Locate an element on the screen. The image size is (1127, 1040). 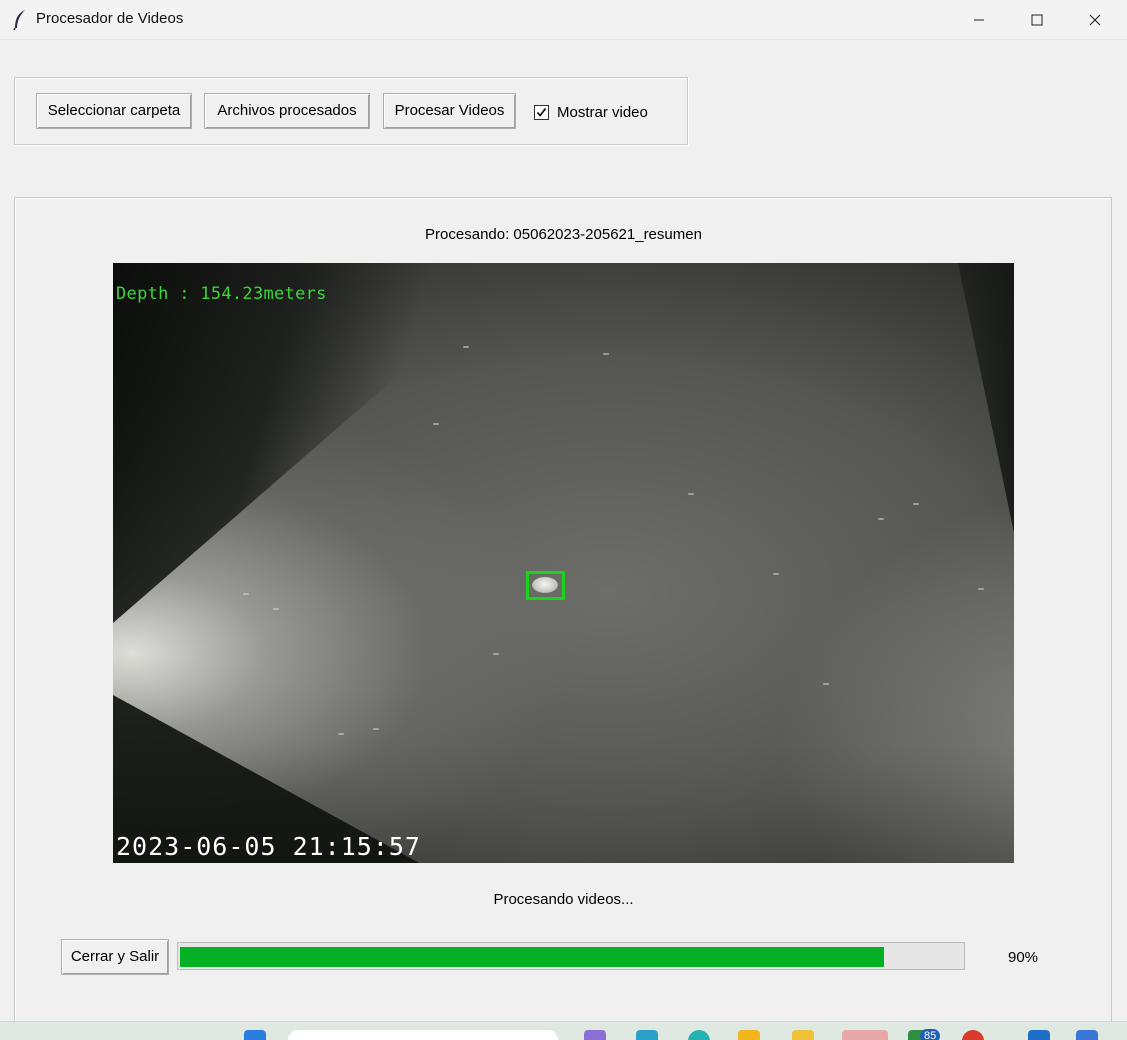
show-video-checkbox: Mostrar video is located at coordinates (591, 112).